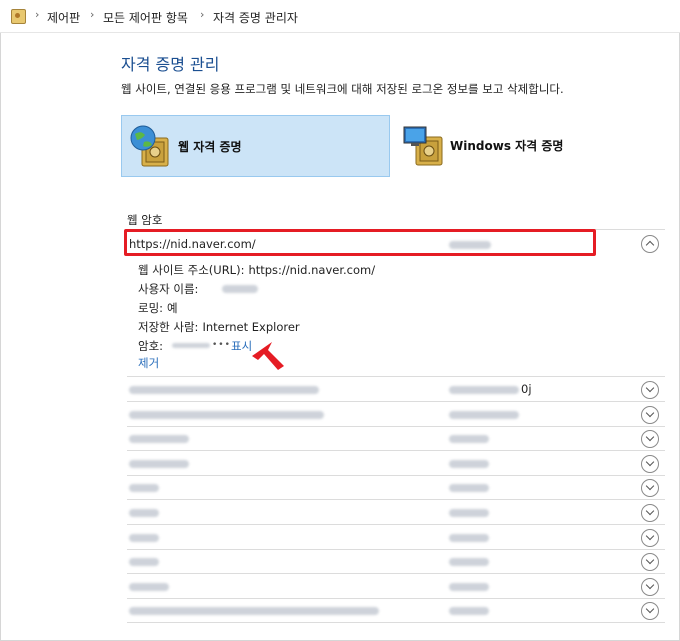  What do you see at coordinates (507, 146) in the screenshot?
I see `windows-credentials-label: Windows 자격 증명` at bounding box center [507, 146].